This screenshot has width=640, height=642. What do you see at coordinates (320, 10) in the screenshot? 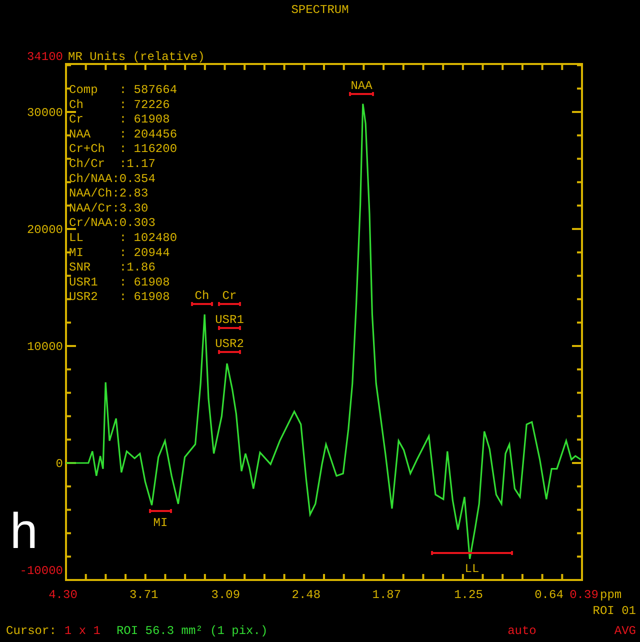
I see `chart-title: SPECTRUM` at bounding box center [320, 10].